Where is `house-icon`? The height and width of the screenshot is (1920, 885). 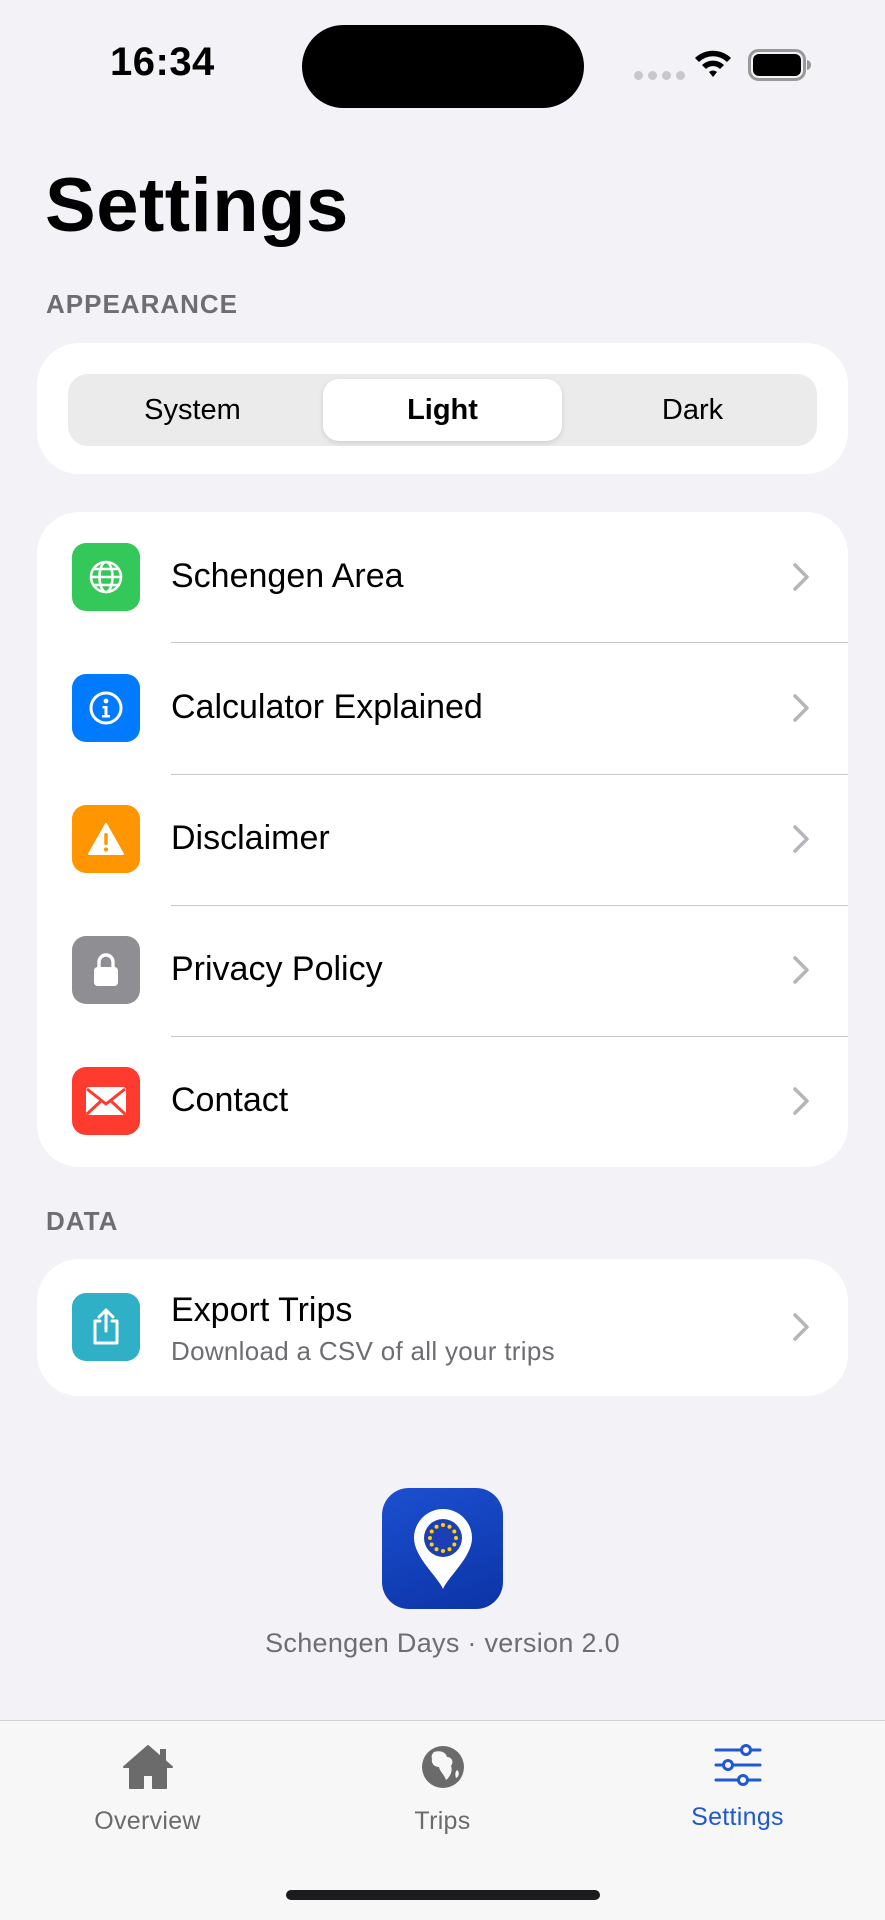 house-icon is located at coordinates (147, 1767).